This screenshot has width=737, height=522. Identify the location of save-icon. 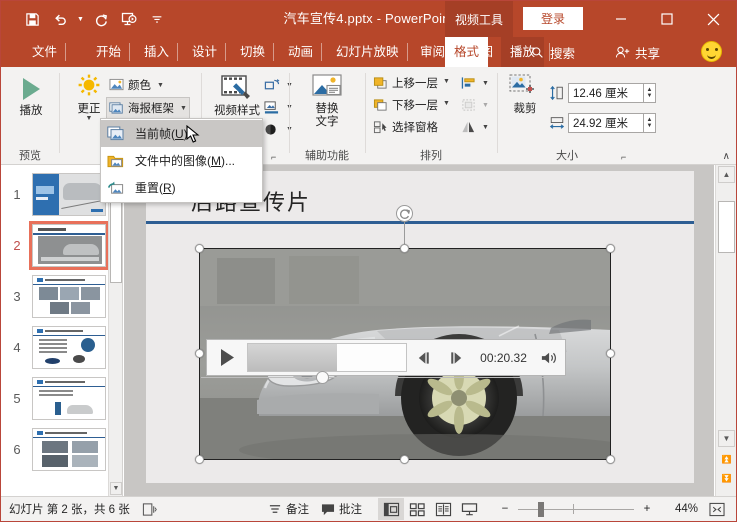
(32, 19).